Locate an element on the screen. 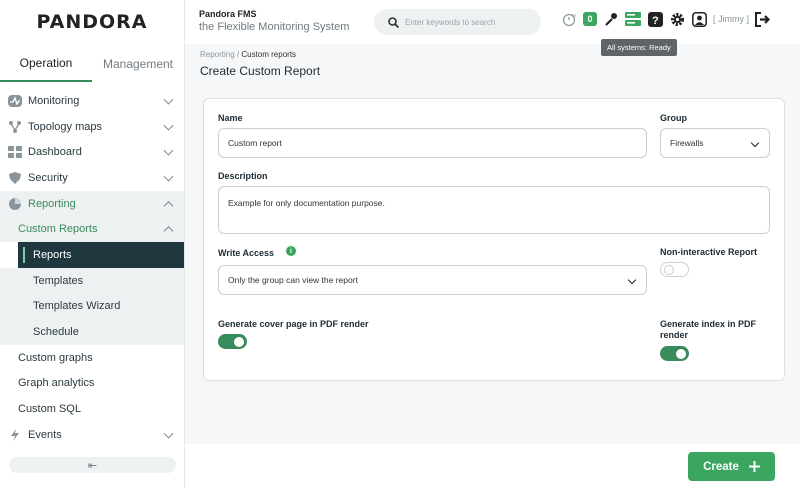 Image resolution: width=800 pixels, height=488 pixels. create-button: Create is located at coordinates (731, 466).